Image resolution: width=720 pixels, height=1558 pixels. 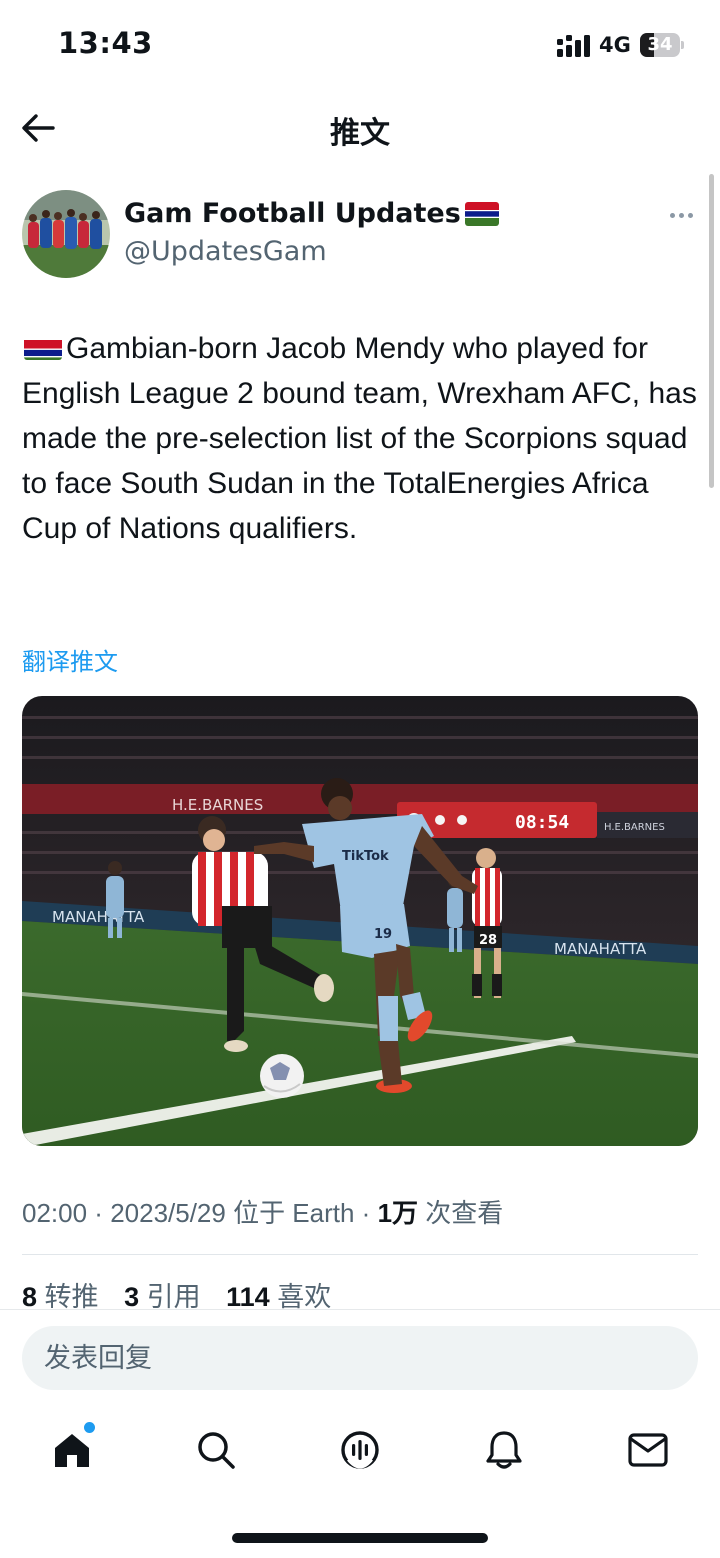 I want to click on translate-tweet-link: 翻译推文, so click(x=70, y=659).